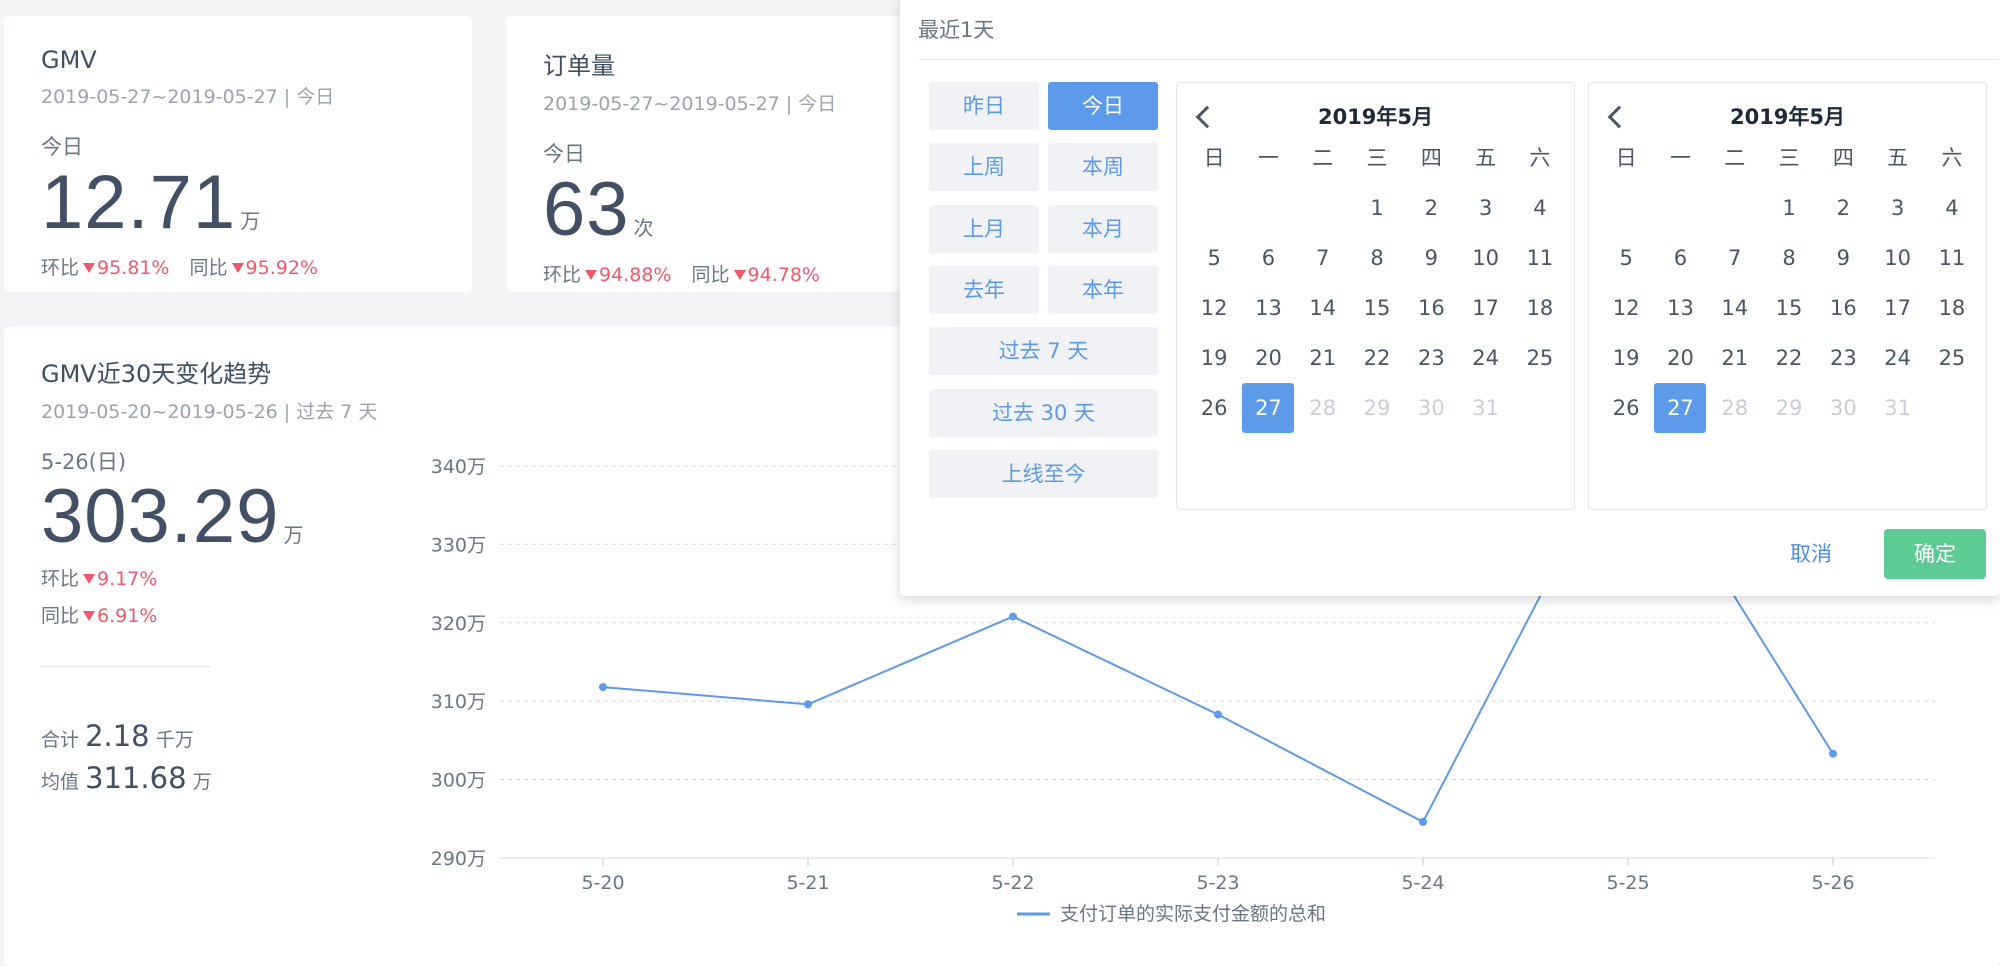 This screenshot has height=966, width=2000. What do you see at coordinates (1458, 37) in the screenshot?
I see `picker-header: 最近1天` at bounding box center [1458, 37].